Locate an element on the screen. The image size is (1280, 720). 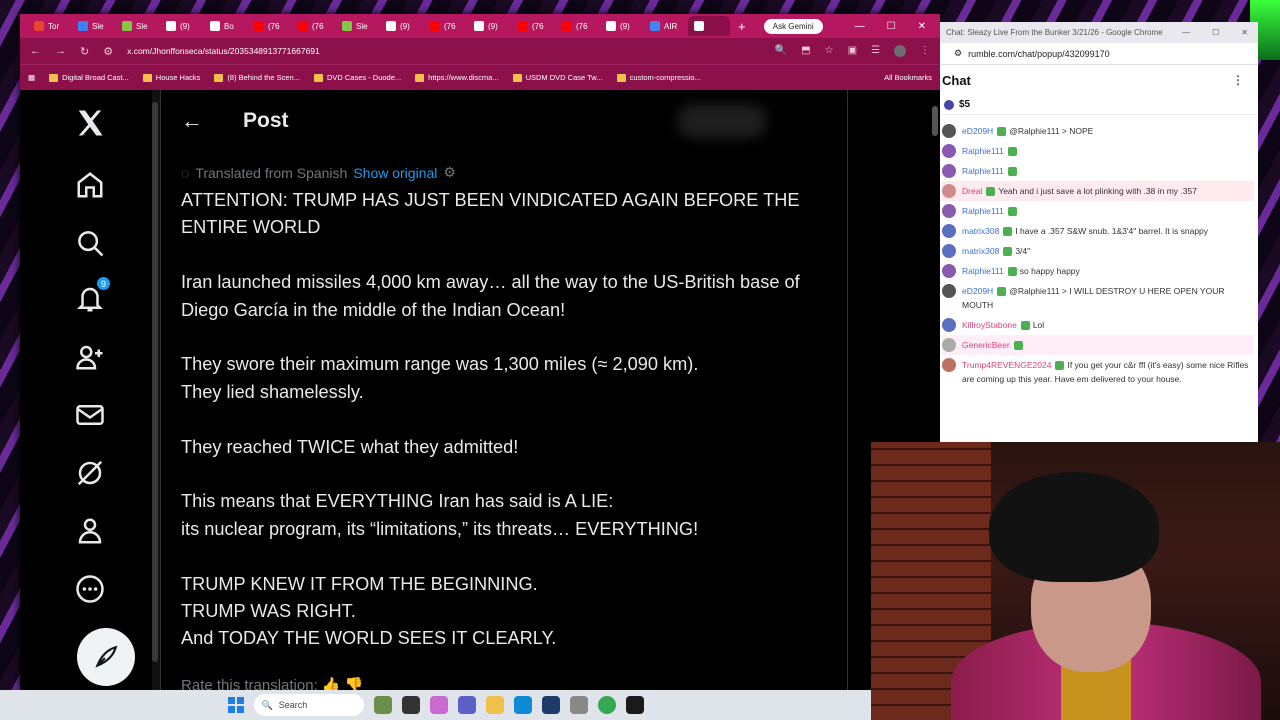
teams-icon is located at coordinates (466, 705).